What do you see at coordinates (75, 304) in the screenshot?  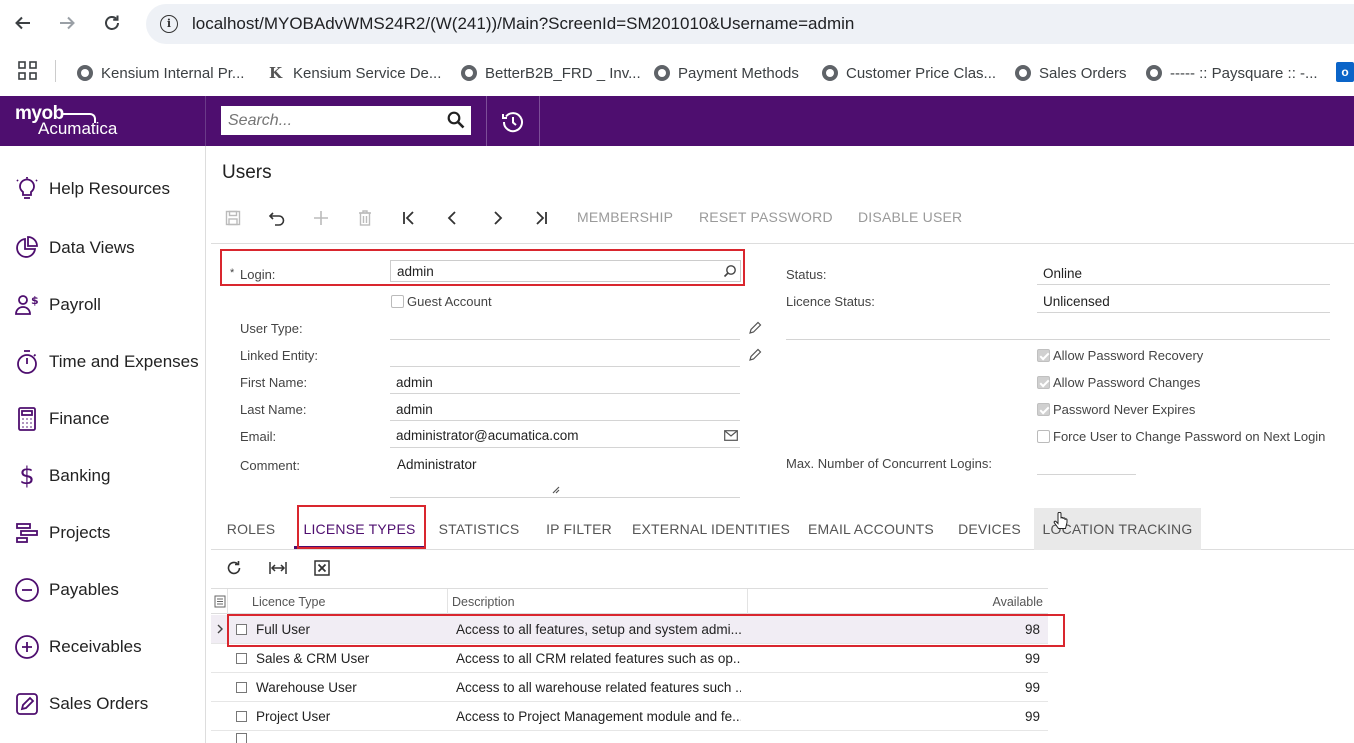 I see `sidebar-item-label: Payroll` at bounding box center [75, 304].